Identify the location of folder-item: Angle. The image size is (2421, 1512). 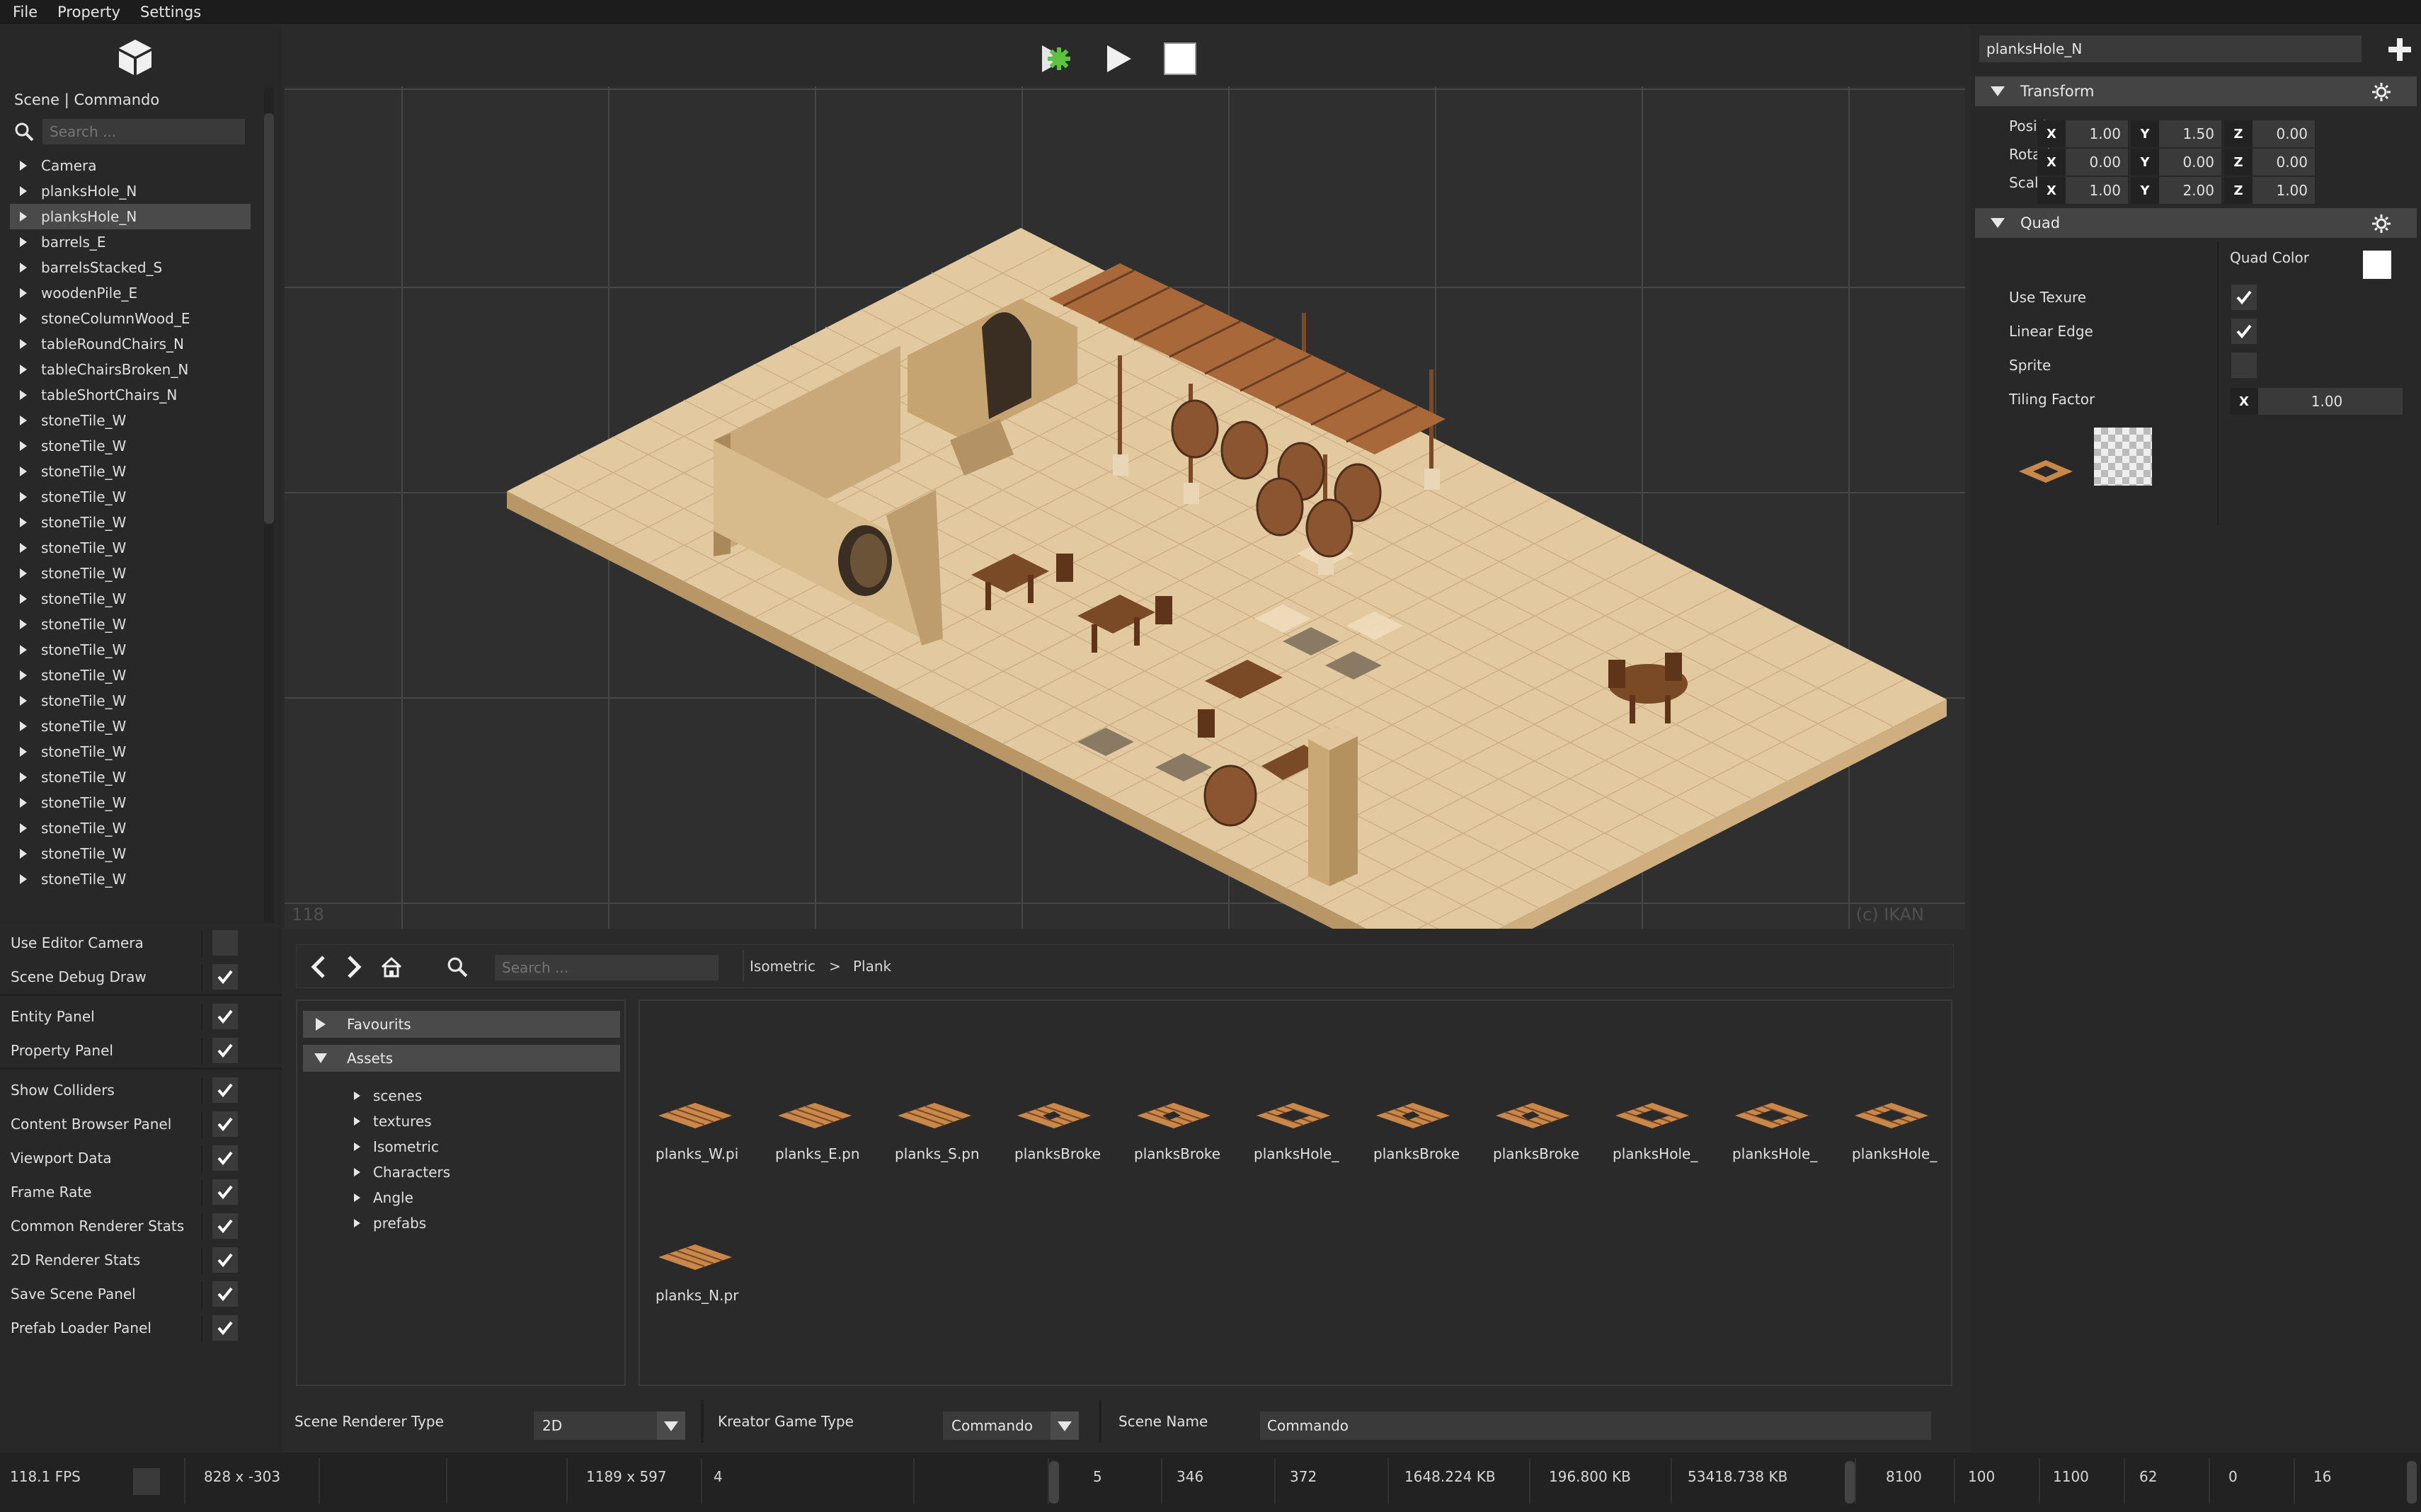
(383, 1197).